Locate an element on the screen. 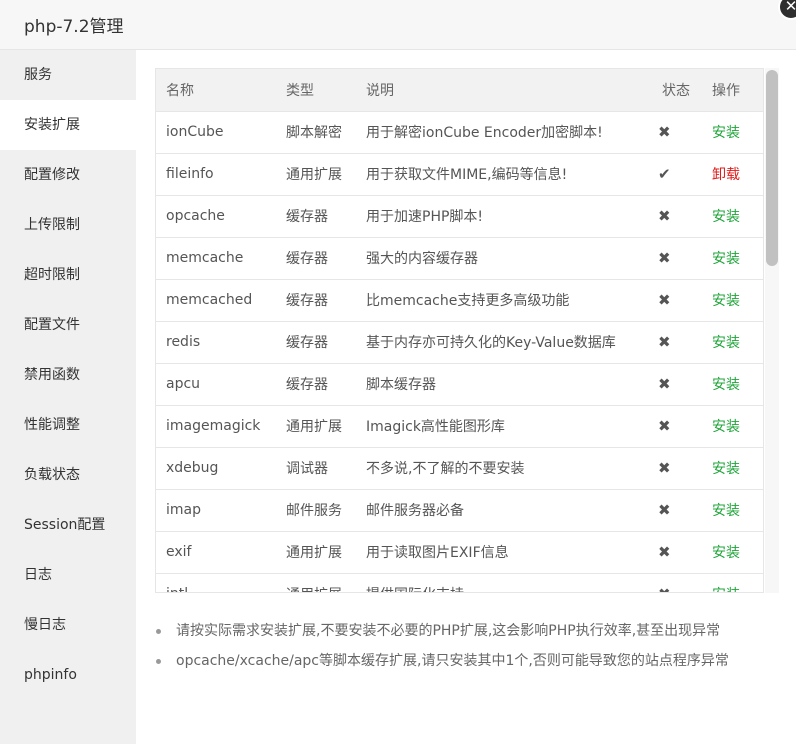 This screenshot has height=744, width=796. extension-description: 强大的内容缓存器 is located at coordinates (504, 258).